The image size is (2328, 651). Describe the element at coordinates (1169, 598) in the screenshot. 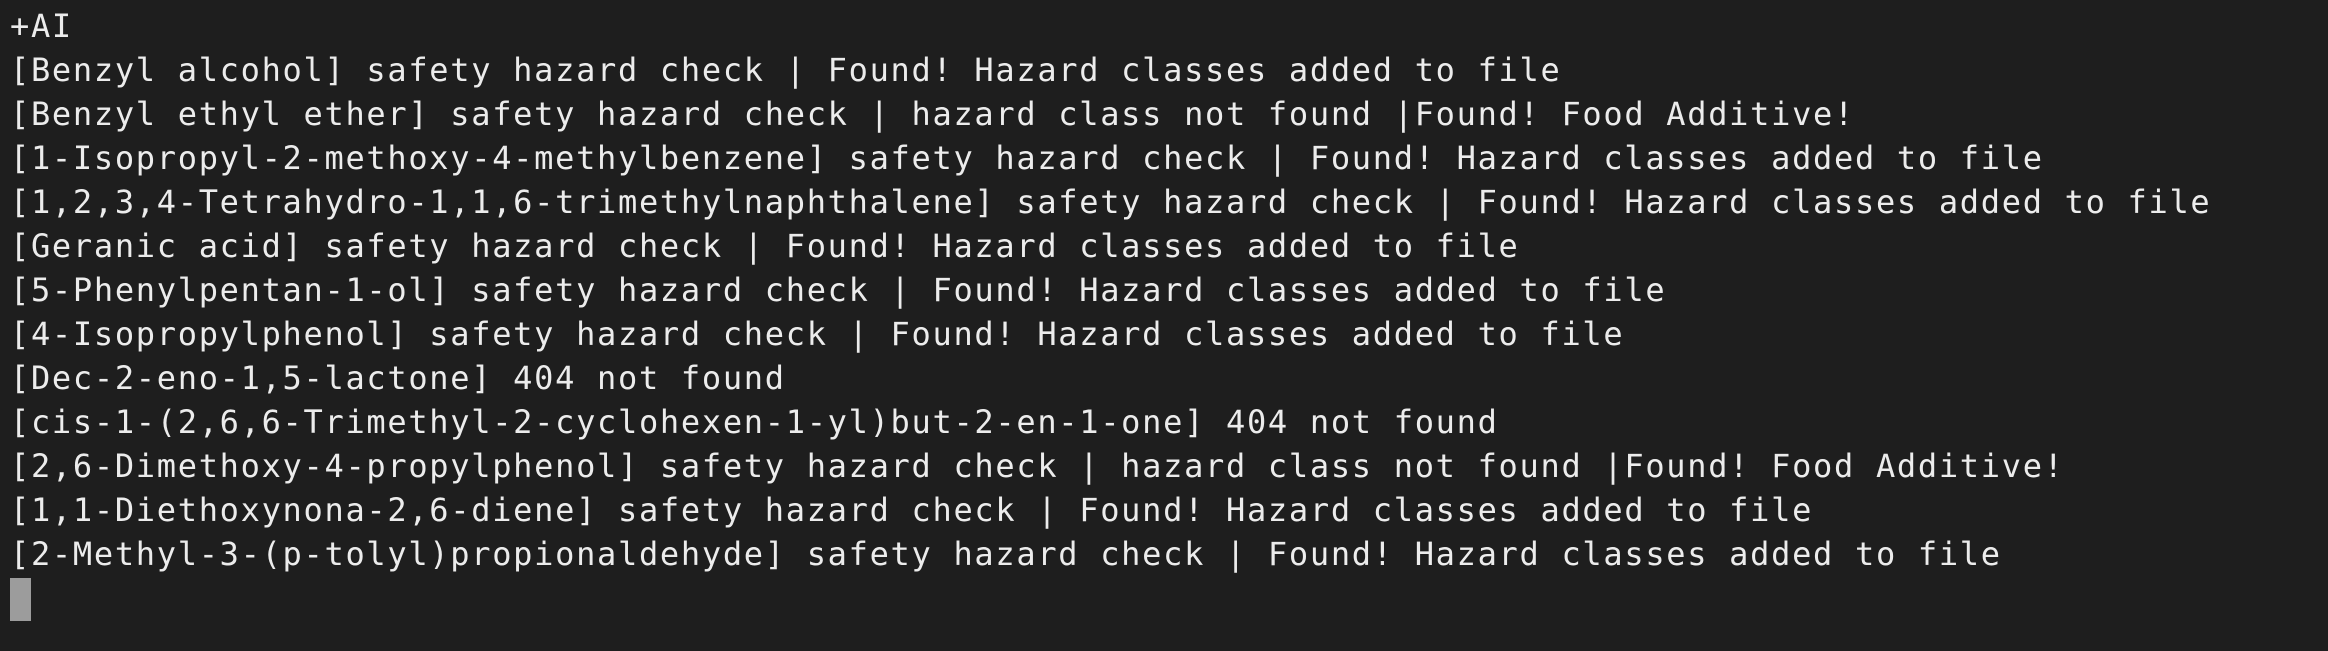

I see `prompt-line` at that location.